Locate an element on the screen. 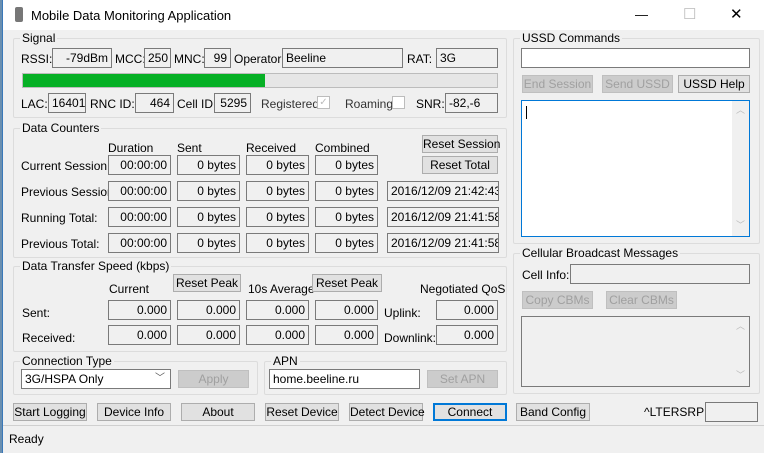  set-apn-button: Set APN is located at coordinates (462, 379).